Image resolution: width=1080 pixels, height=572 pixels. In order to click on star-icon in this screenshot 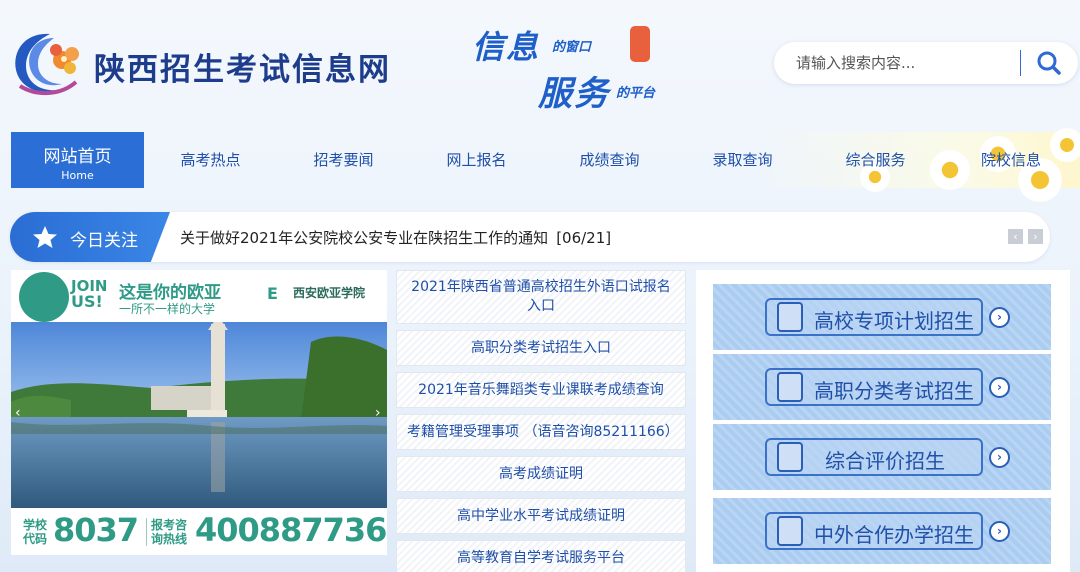, I will do `click(45, 237)`.